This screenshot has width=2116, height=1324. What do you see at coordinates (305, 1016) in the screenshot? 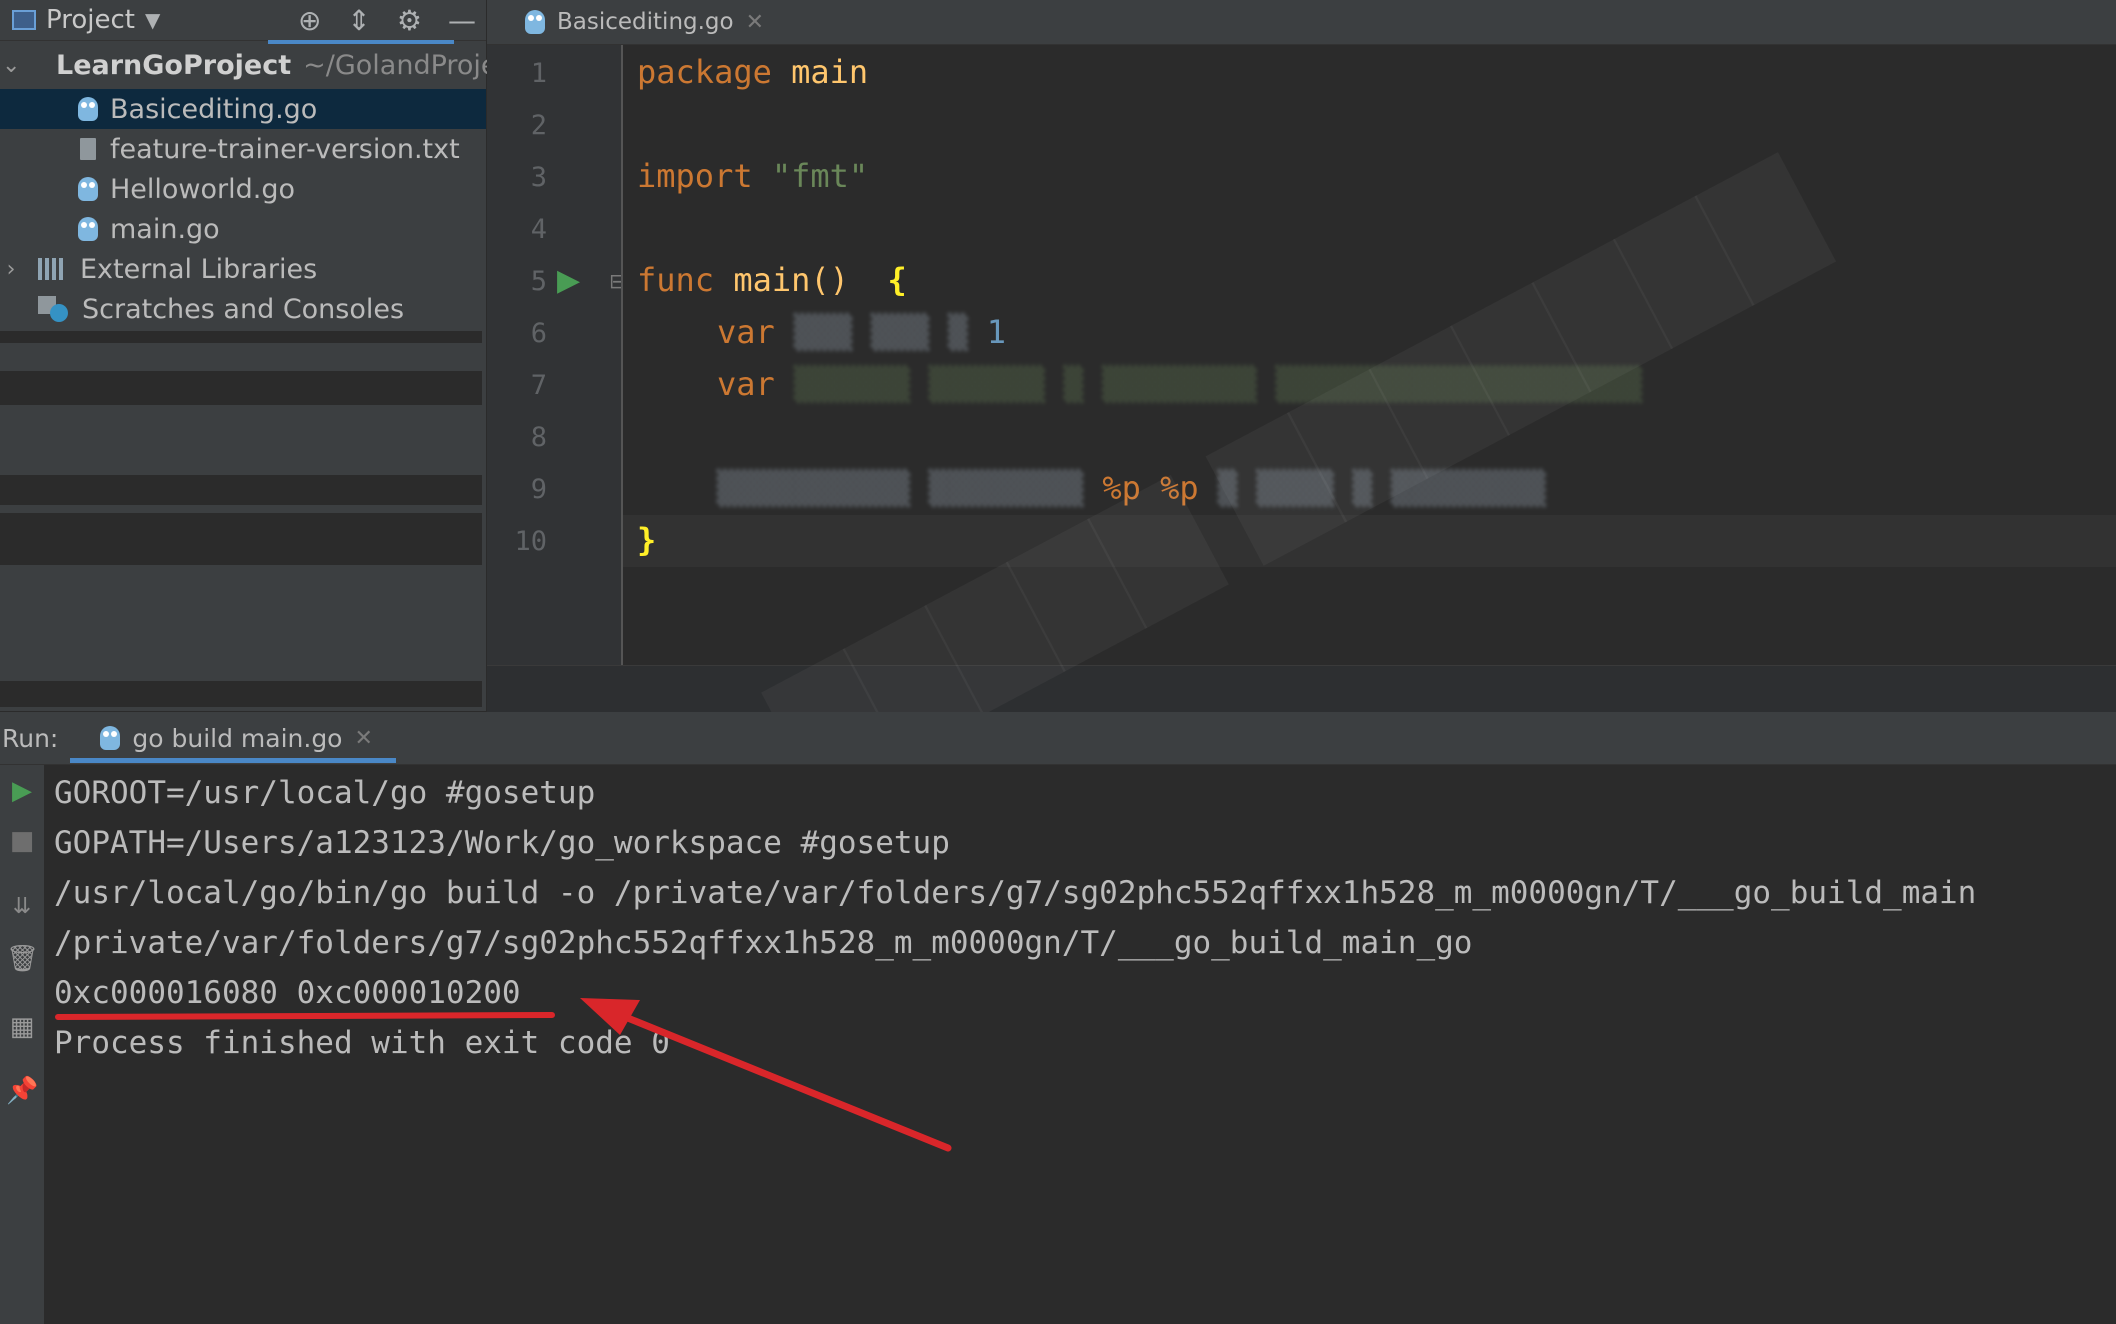
I see `annotation-underline` at bounding box center [305, 1016].